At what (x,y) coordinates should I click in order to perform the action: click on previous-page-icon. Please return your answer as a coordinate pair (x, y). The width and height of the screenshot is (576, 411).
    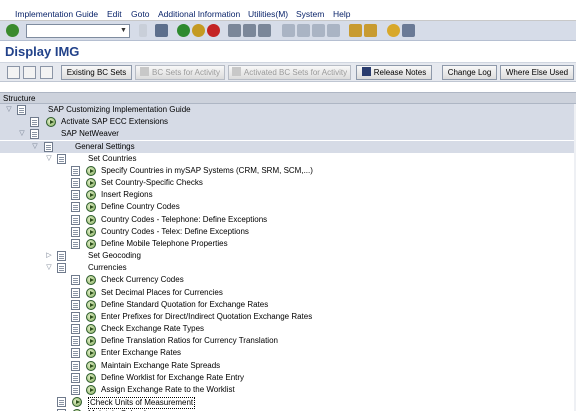
    Looking at the image, I should click on (303, 30).